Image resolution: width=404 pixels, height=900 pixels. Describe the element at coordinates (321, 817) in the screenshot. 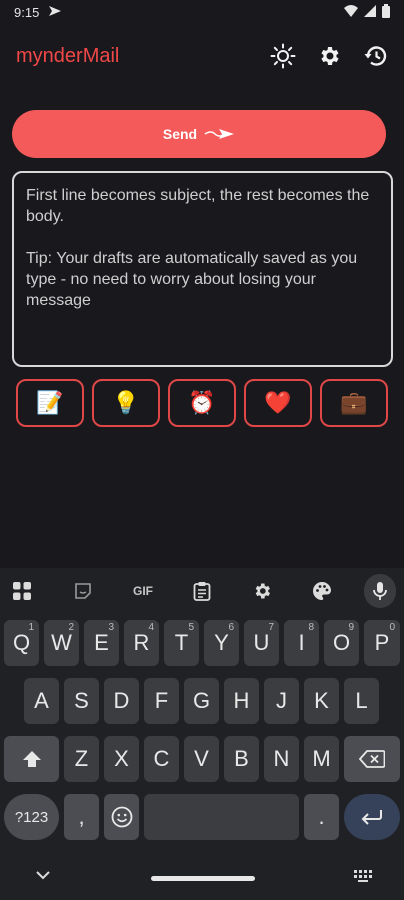

I see `period-key: .` at that location.